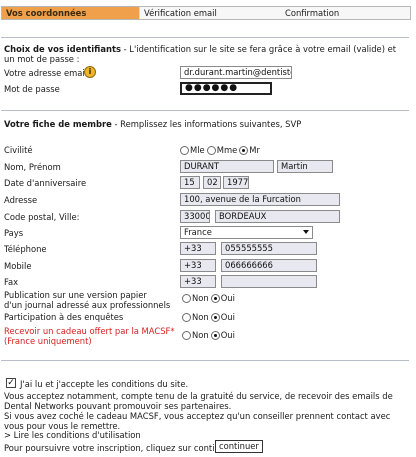 This screenshot has height=457, width=416. I want to click on surveys-label: Participation à des enquêtes, so click(64, 317).